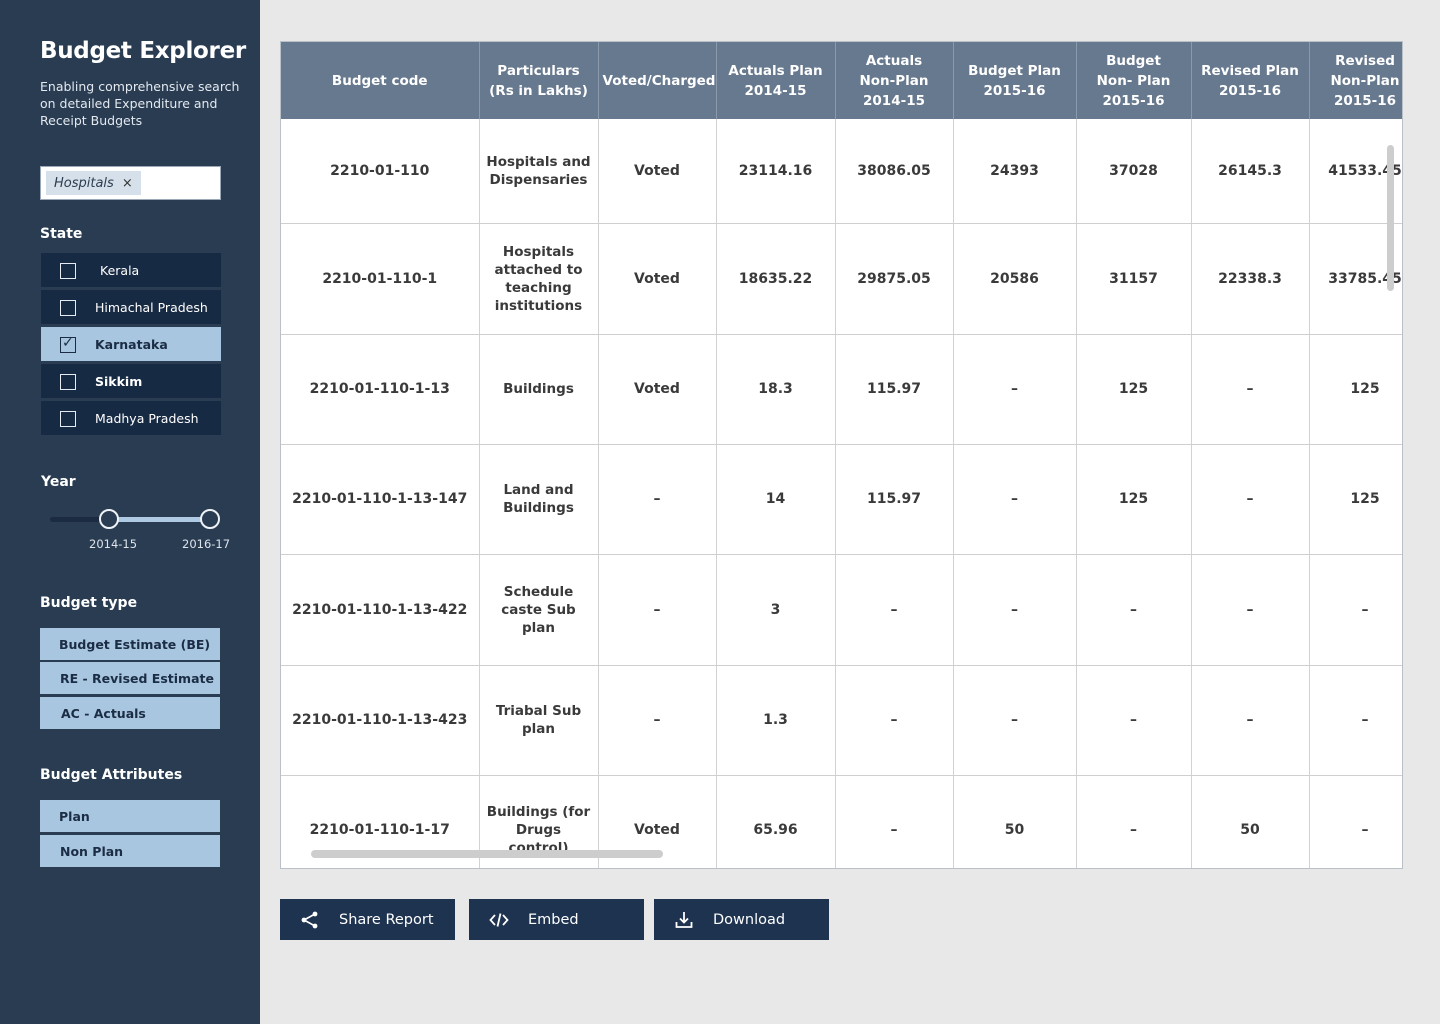 This screenshot has height=1024, width=1440. What do you see at coordinates (380, 610) in the screenshot?
I see `budget-code-cell: 2210-01-110-1-13-422` at bounding box center [380, 610].